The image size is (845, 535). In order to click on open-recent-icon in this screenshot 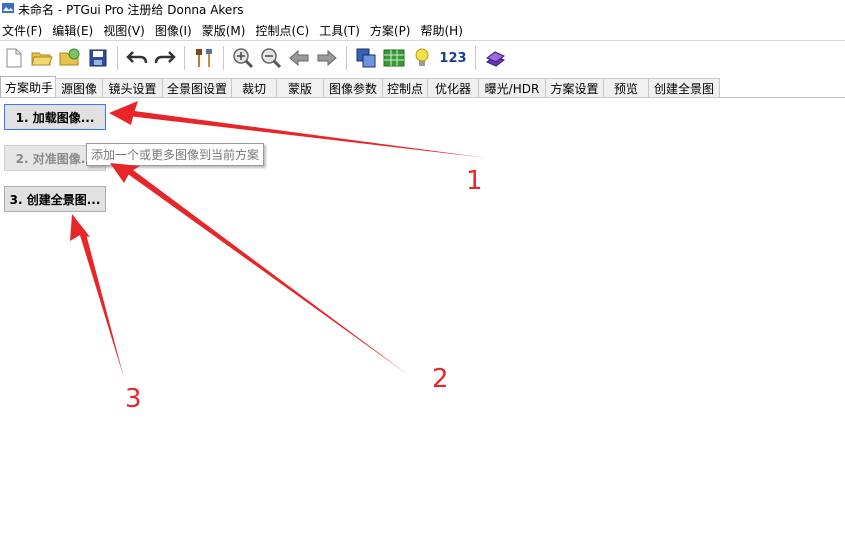, I will do `click(70, 58)`.